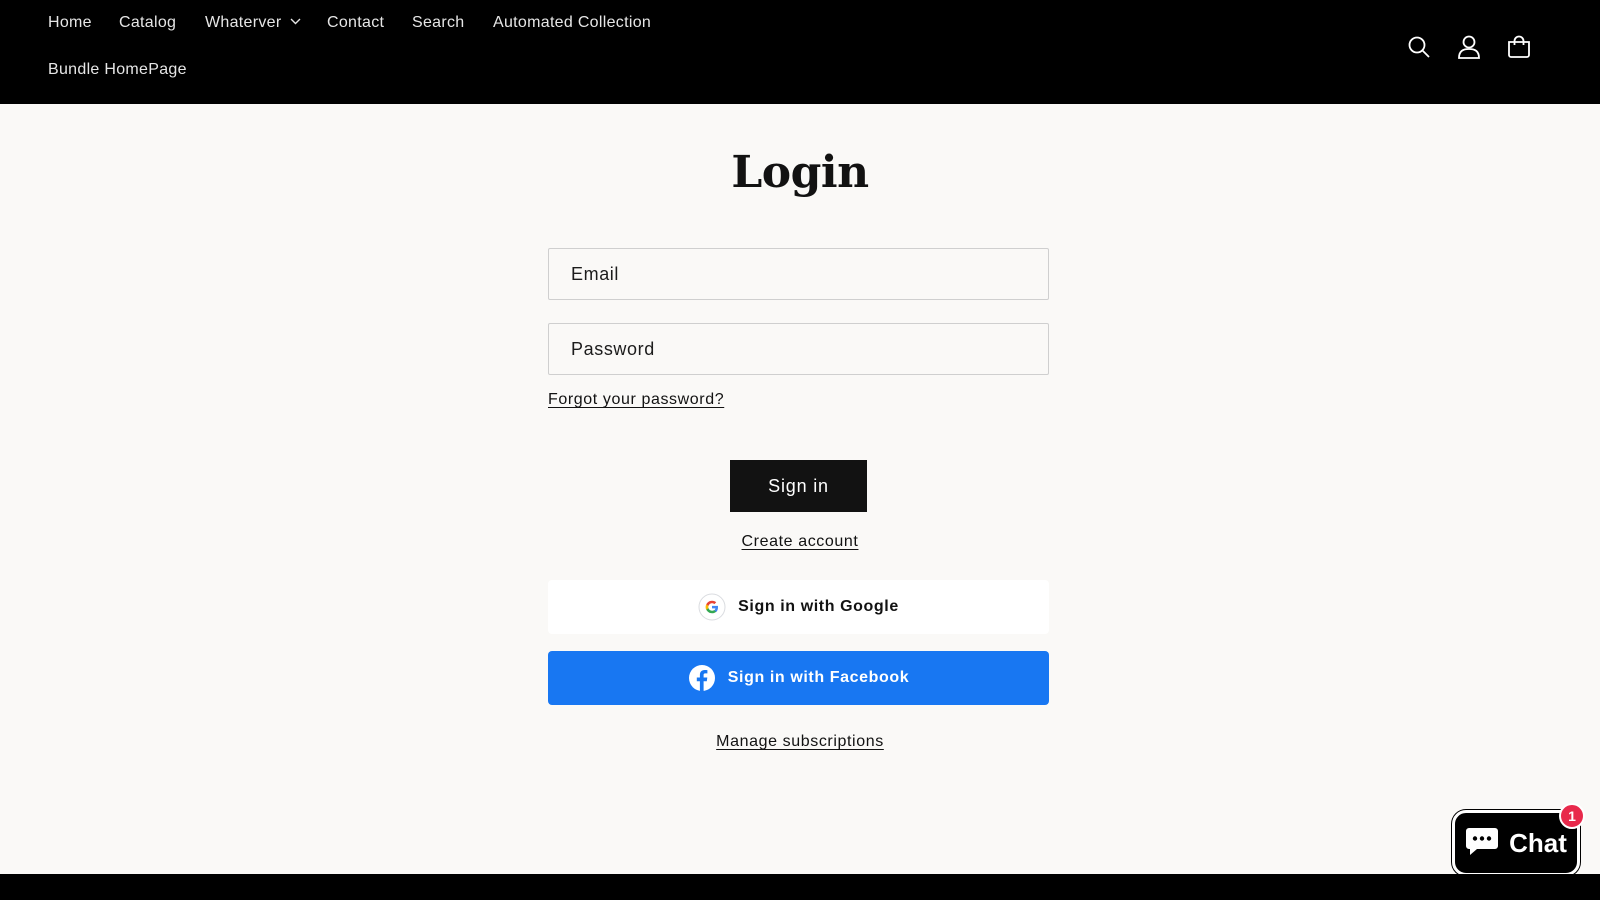 This screenshot has height=900, width=1600. Describe the element at coordinates (1572, 816) in the screenshot. I see `chat-notification-badge: 1` at that location.